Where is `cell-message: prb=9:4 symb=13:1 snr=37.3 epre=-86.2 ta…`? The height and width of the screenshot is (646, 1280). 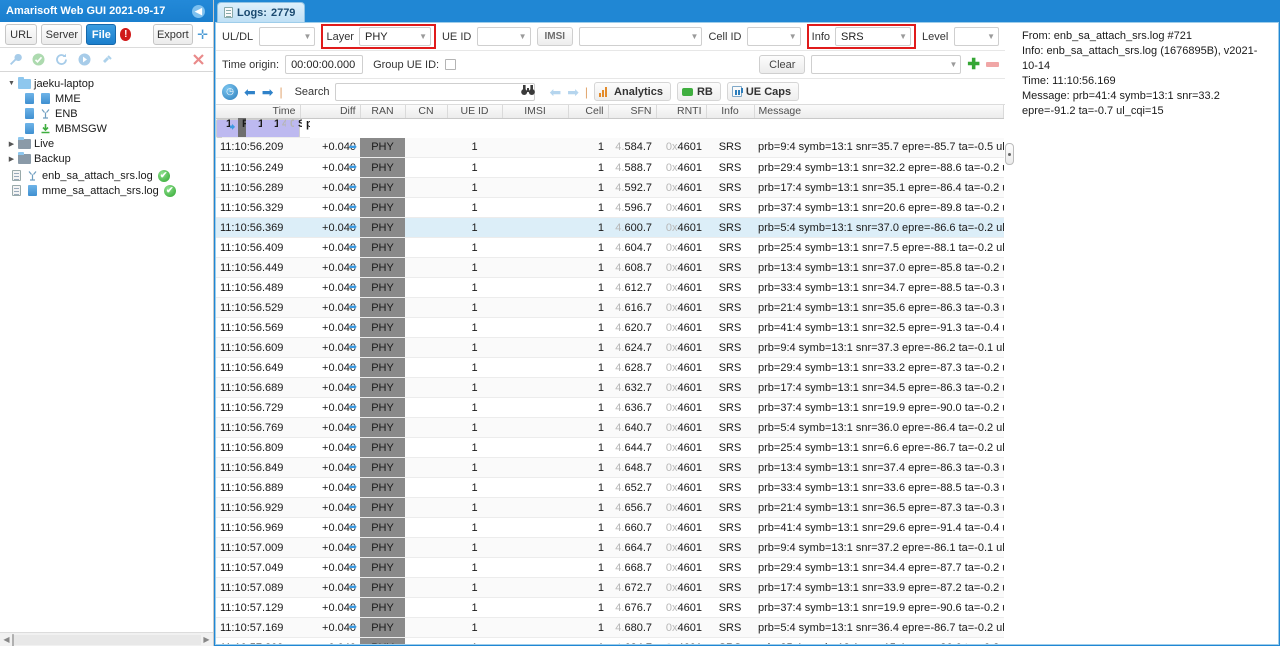 cell-message: prb=9:4 symb=13:1 snr=37.3 epre=-86.2 ta… is located at coordinates (879, 347).